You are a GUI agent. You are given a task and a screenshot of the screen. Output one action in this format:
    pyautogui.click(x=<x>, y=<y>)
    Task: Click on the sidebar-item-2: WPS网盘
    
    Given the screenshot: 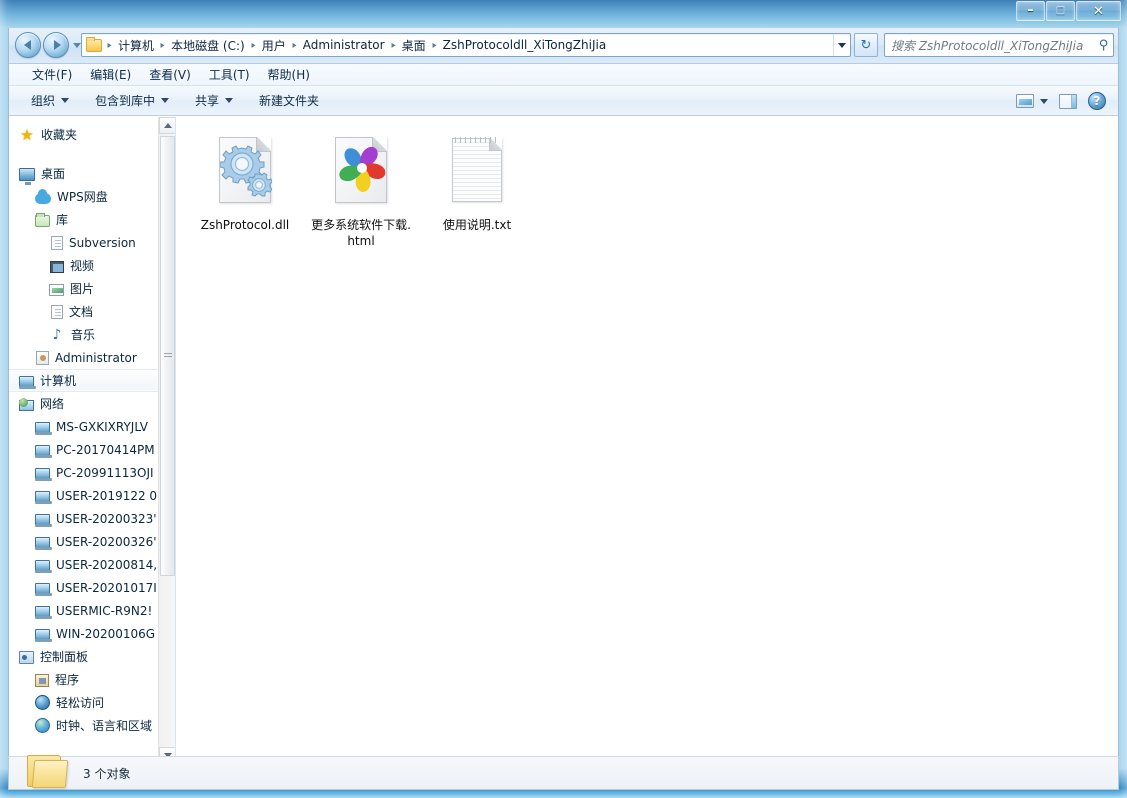 What is the action you would take?
    pyautogui.click(x=89, y=196)
    